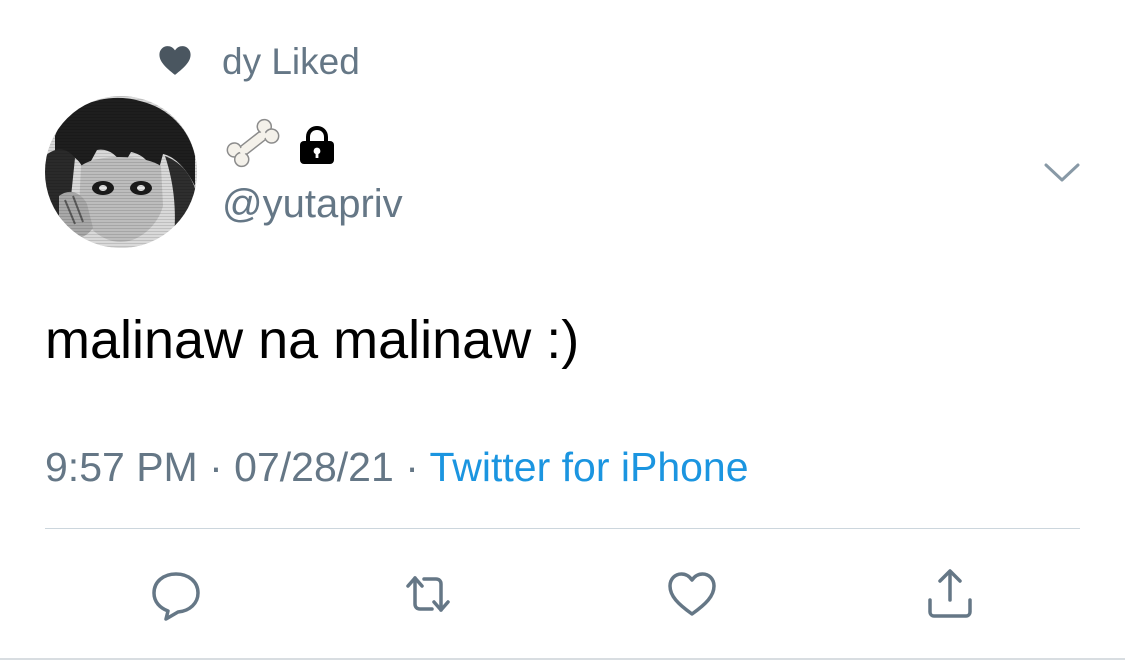 This screenshot has height=661, width=1125. Describe the element at coordinates (176, 594) in the screenshot. I see `reply-icon` at that location.